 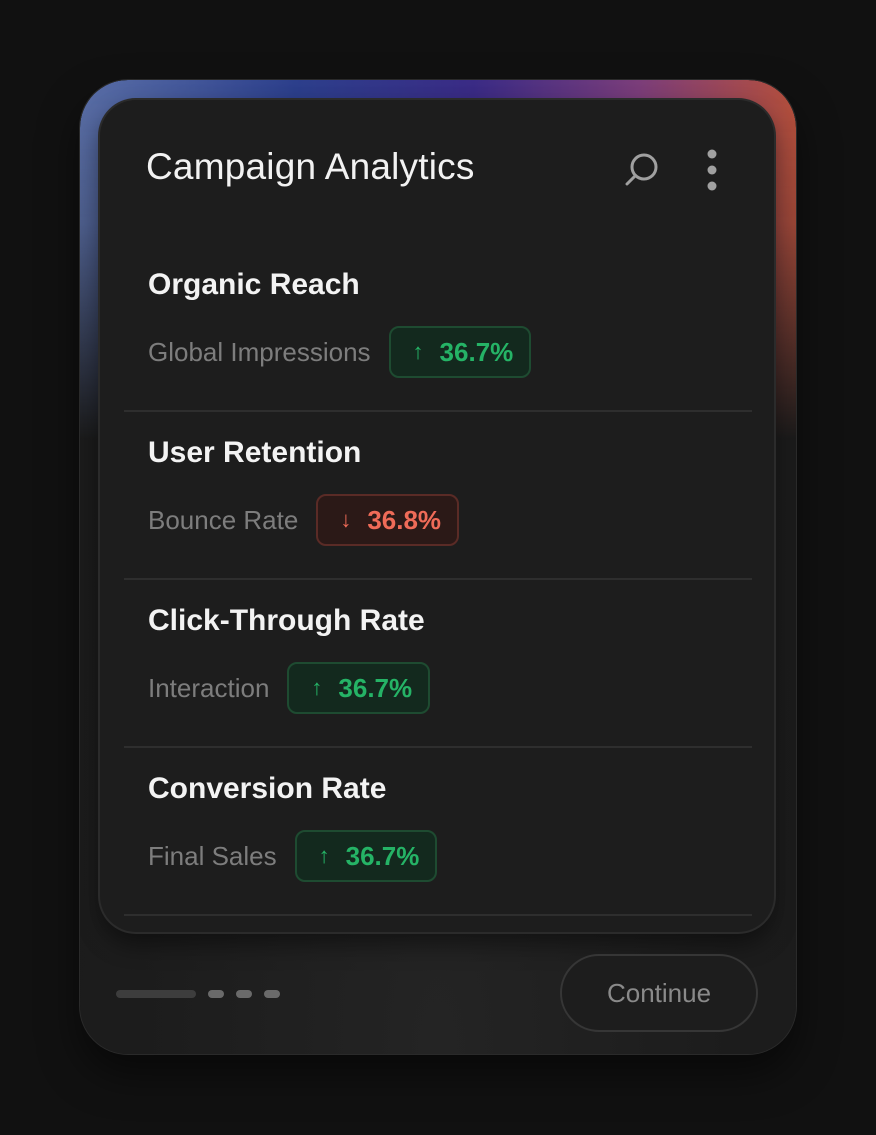 What do you see at coordinates (659, 993) in the screenshot?
I see `continue-button: Continue` at bounding box center [659, 993].